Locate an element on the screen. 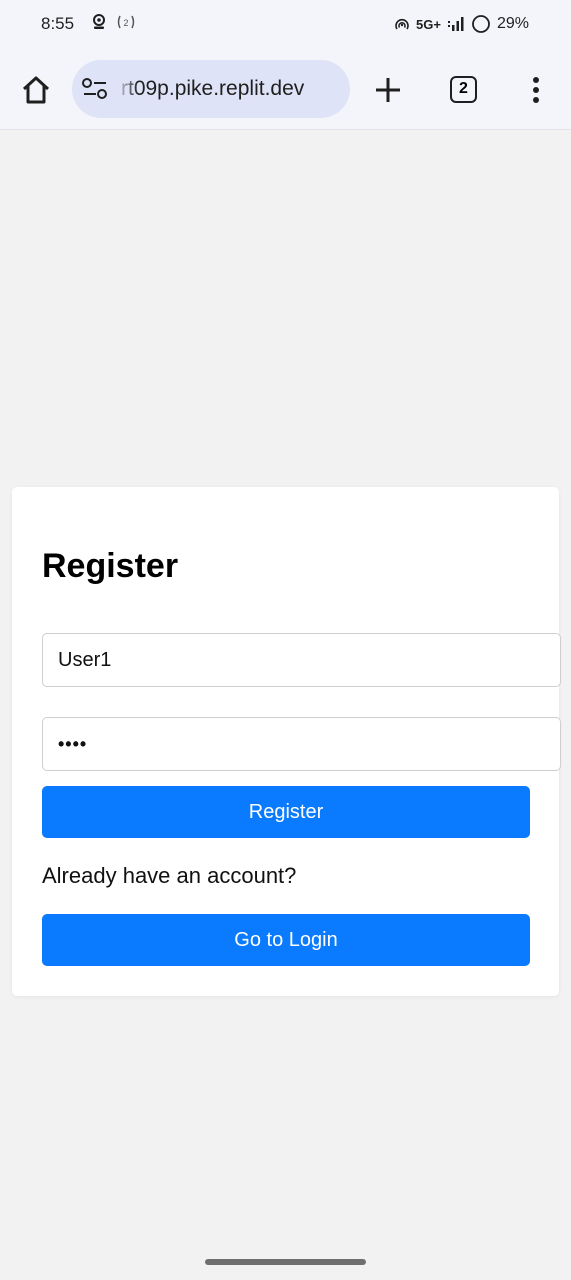 Image resolution: width=571 pixels, height=1280 pixels. page-title: Register is located at coordinates (110, 566).